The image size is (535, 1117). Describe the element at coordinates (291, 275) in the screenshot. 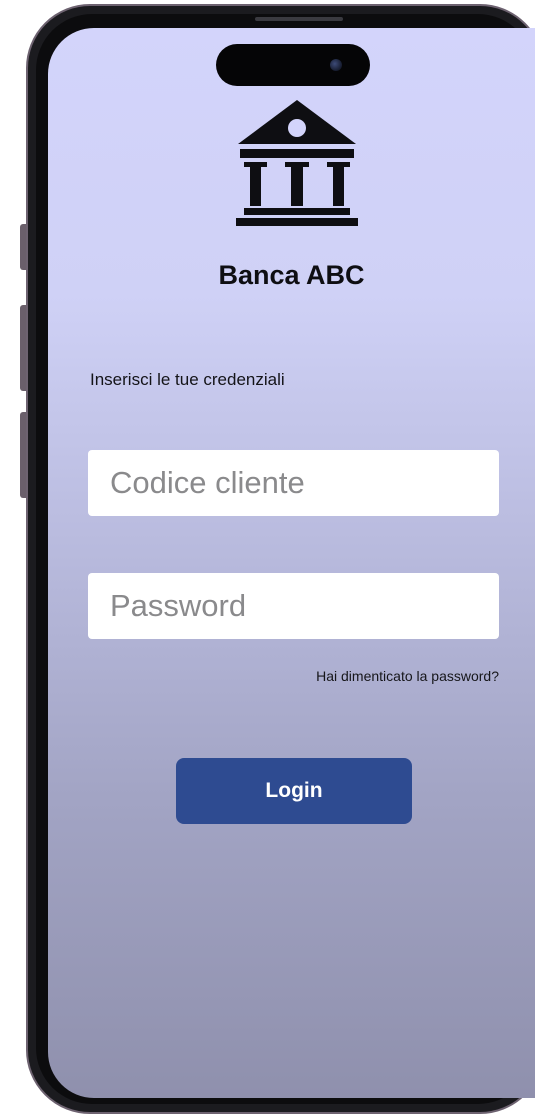

I see `bank-name-title: Banca ABC` at that location.